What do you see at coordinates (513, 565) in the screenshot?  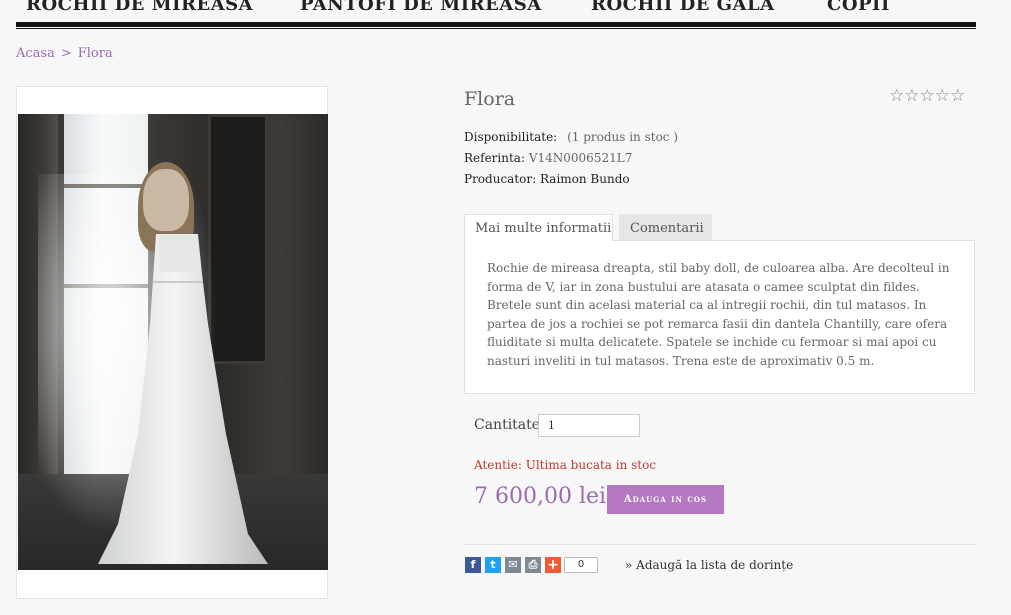 I see `email-icon: ✉` at bounding box center [513, 565].